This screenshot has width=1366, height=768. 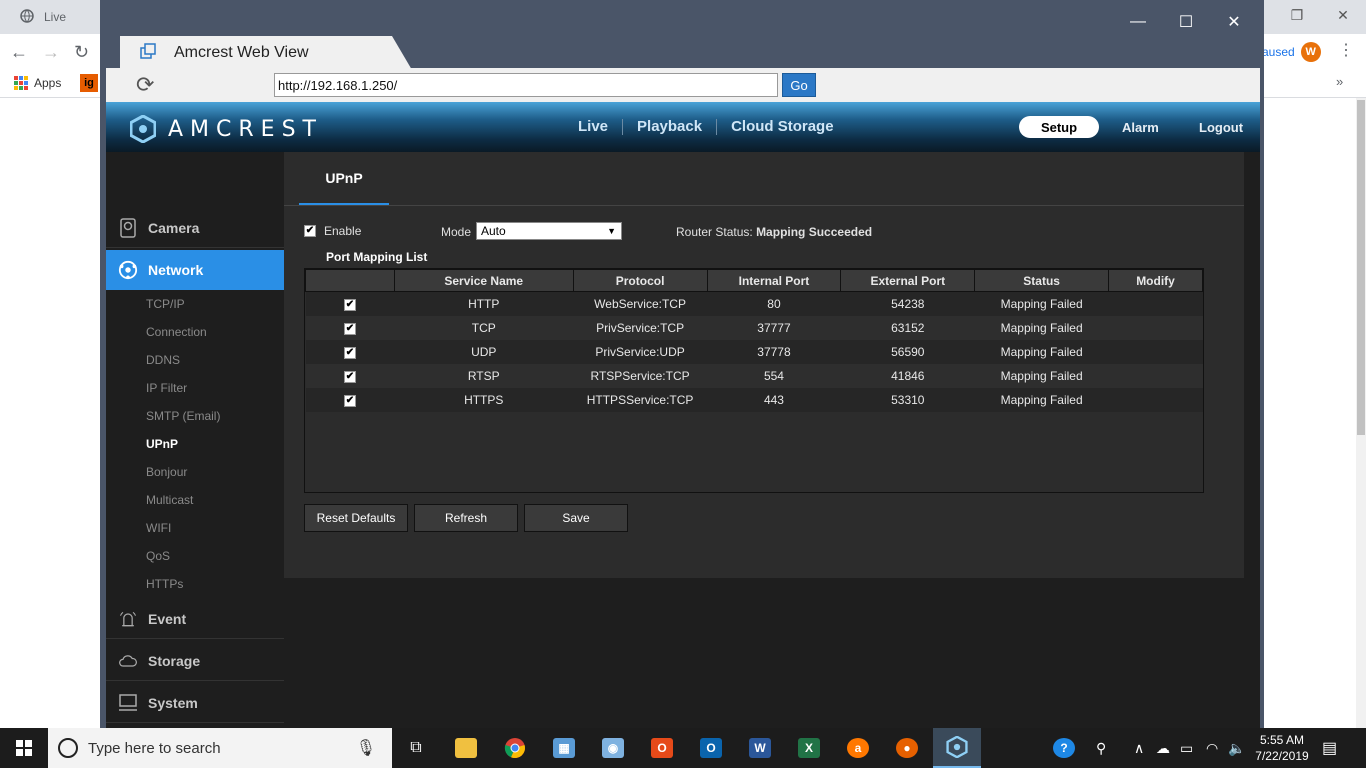 What do you see at coordinates (344, 179) in the screenshot?
I see `tab-upnp: UPnP` at bounding box center [344, 179].